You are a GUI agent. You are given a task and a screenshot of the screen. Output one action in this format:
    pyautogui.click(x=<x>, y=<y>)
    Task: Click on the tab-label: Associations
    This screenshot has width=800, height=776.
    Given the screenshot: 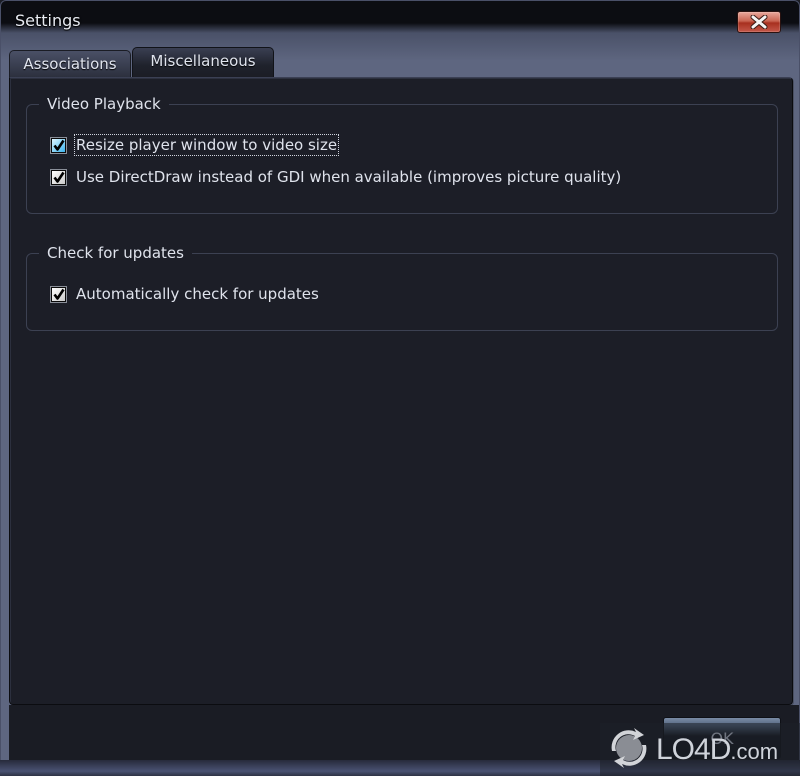 What is the action you would take?
    pyautogui.click(x=70, y=64)
    